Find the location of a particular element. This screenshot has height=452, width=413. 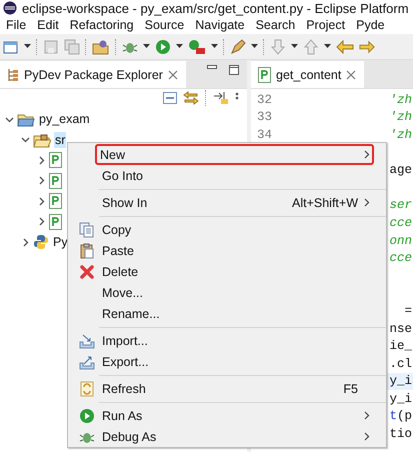

menu-item: Debug As is located at coordinates (222, 436).